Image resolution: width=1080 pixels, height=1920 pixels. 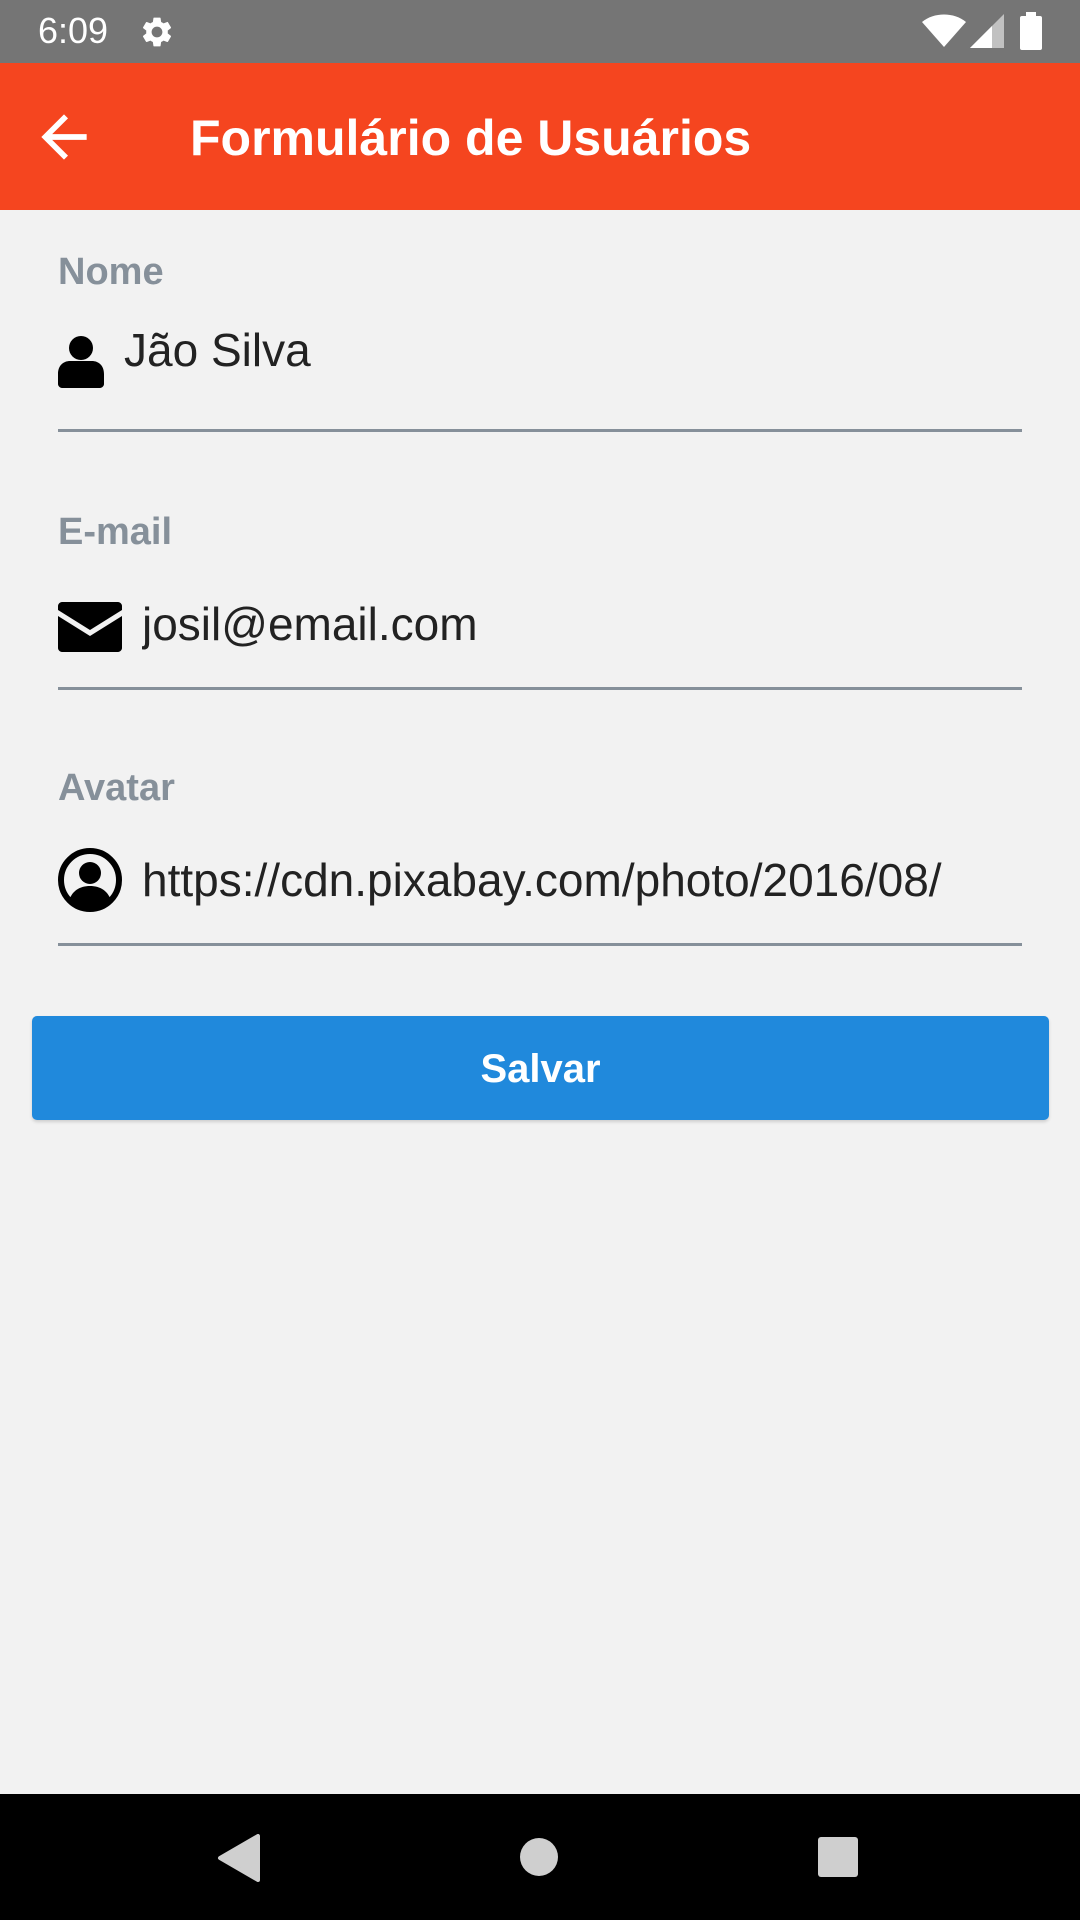 I want to click on name-label: Nome, so click(x=111, y=272).